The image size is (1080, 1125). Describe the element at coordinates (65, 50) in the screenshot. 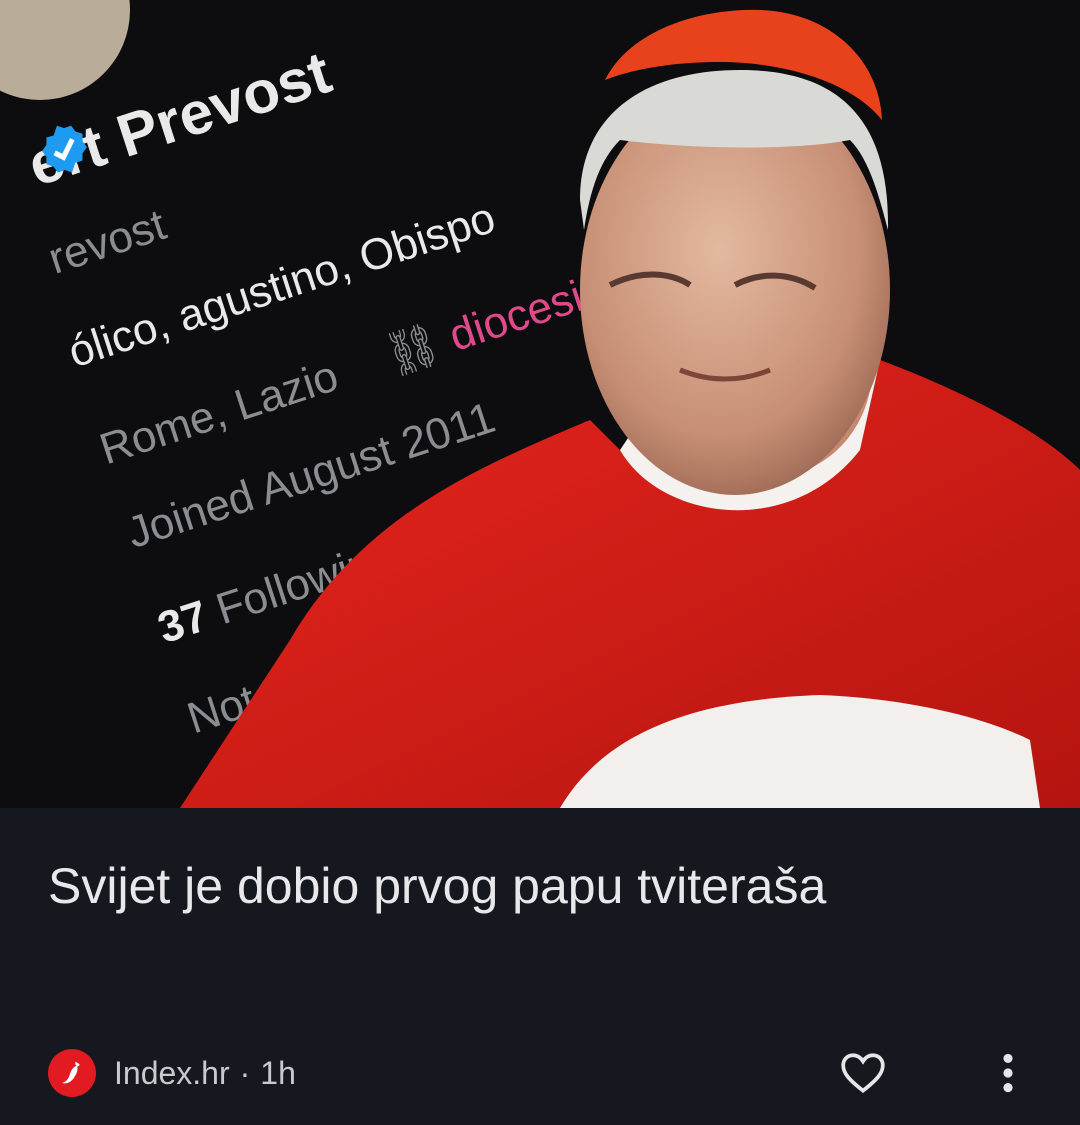

I see `profile-avatar-fragment` at that location.